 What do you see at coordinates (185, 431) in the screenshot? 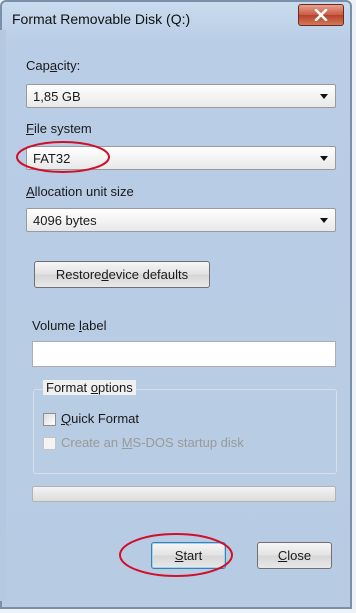
I see `format-options-group` at bounding box center [185, 431].